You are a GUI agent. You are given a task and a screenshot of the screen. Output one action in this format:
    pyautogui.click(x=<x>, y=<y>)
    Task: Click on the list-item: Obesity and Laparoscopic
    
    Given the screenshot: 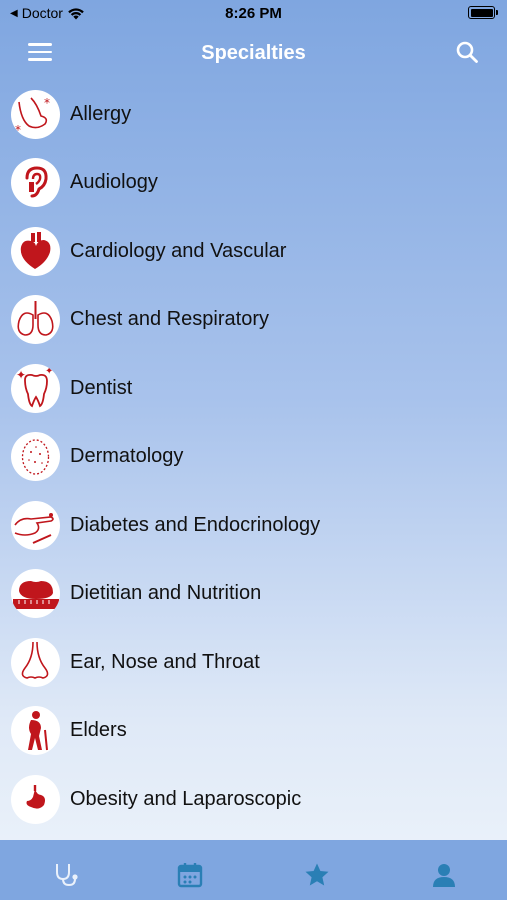 What is the action you would take?
    pyautogui.click(x=253, y=799)
    